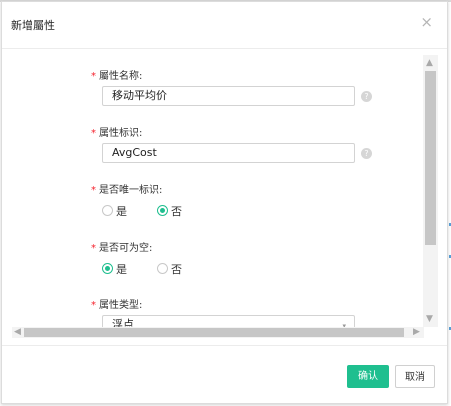 The height and width of the screenshot is (406, 451). I want to click on scroll-down-icon: ▼, so click(429, 319).